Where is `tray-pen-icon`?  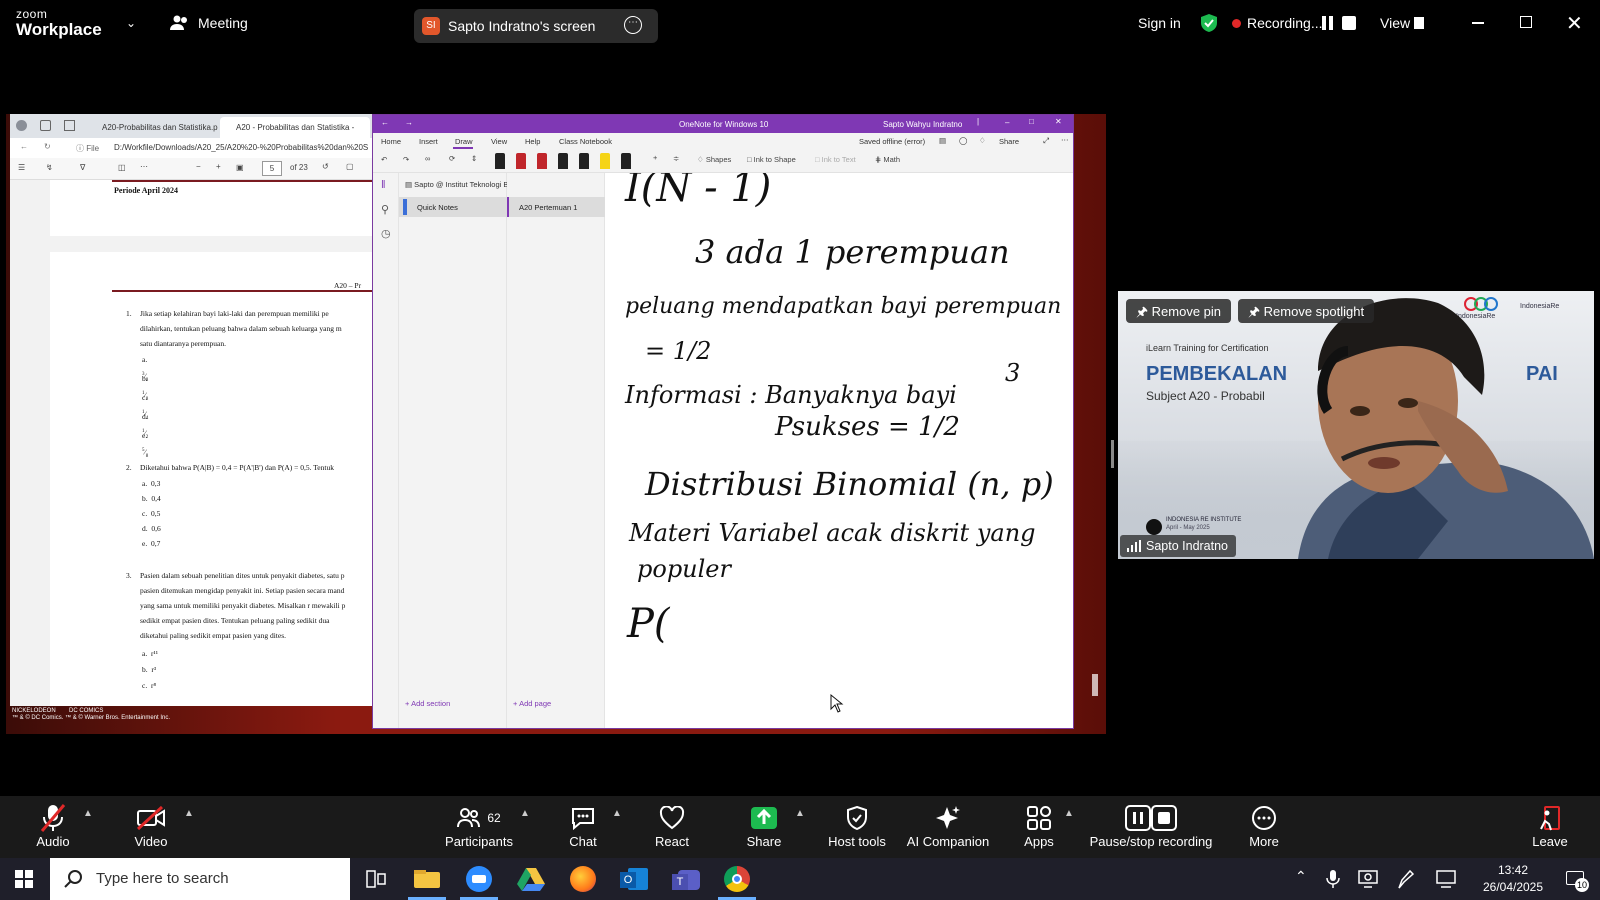 tray-pen-icon is located at coordinates (1405, 879).